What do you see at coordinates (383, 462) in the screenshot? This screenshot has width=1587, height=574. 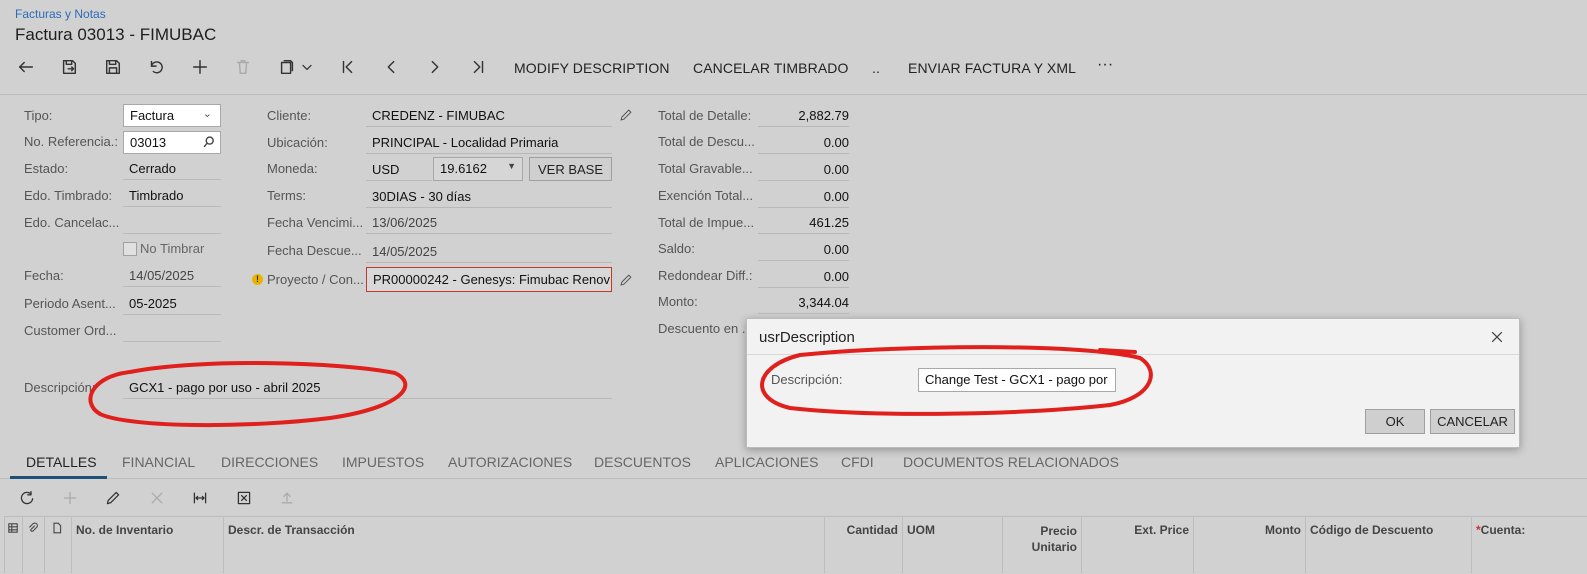 I see `tab-impuestos: IMPUESTOS` at bounding box center [383, 462].